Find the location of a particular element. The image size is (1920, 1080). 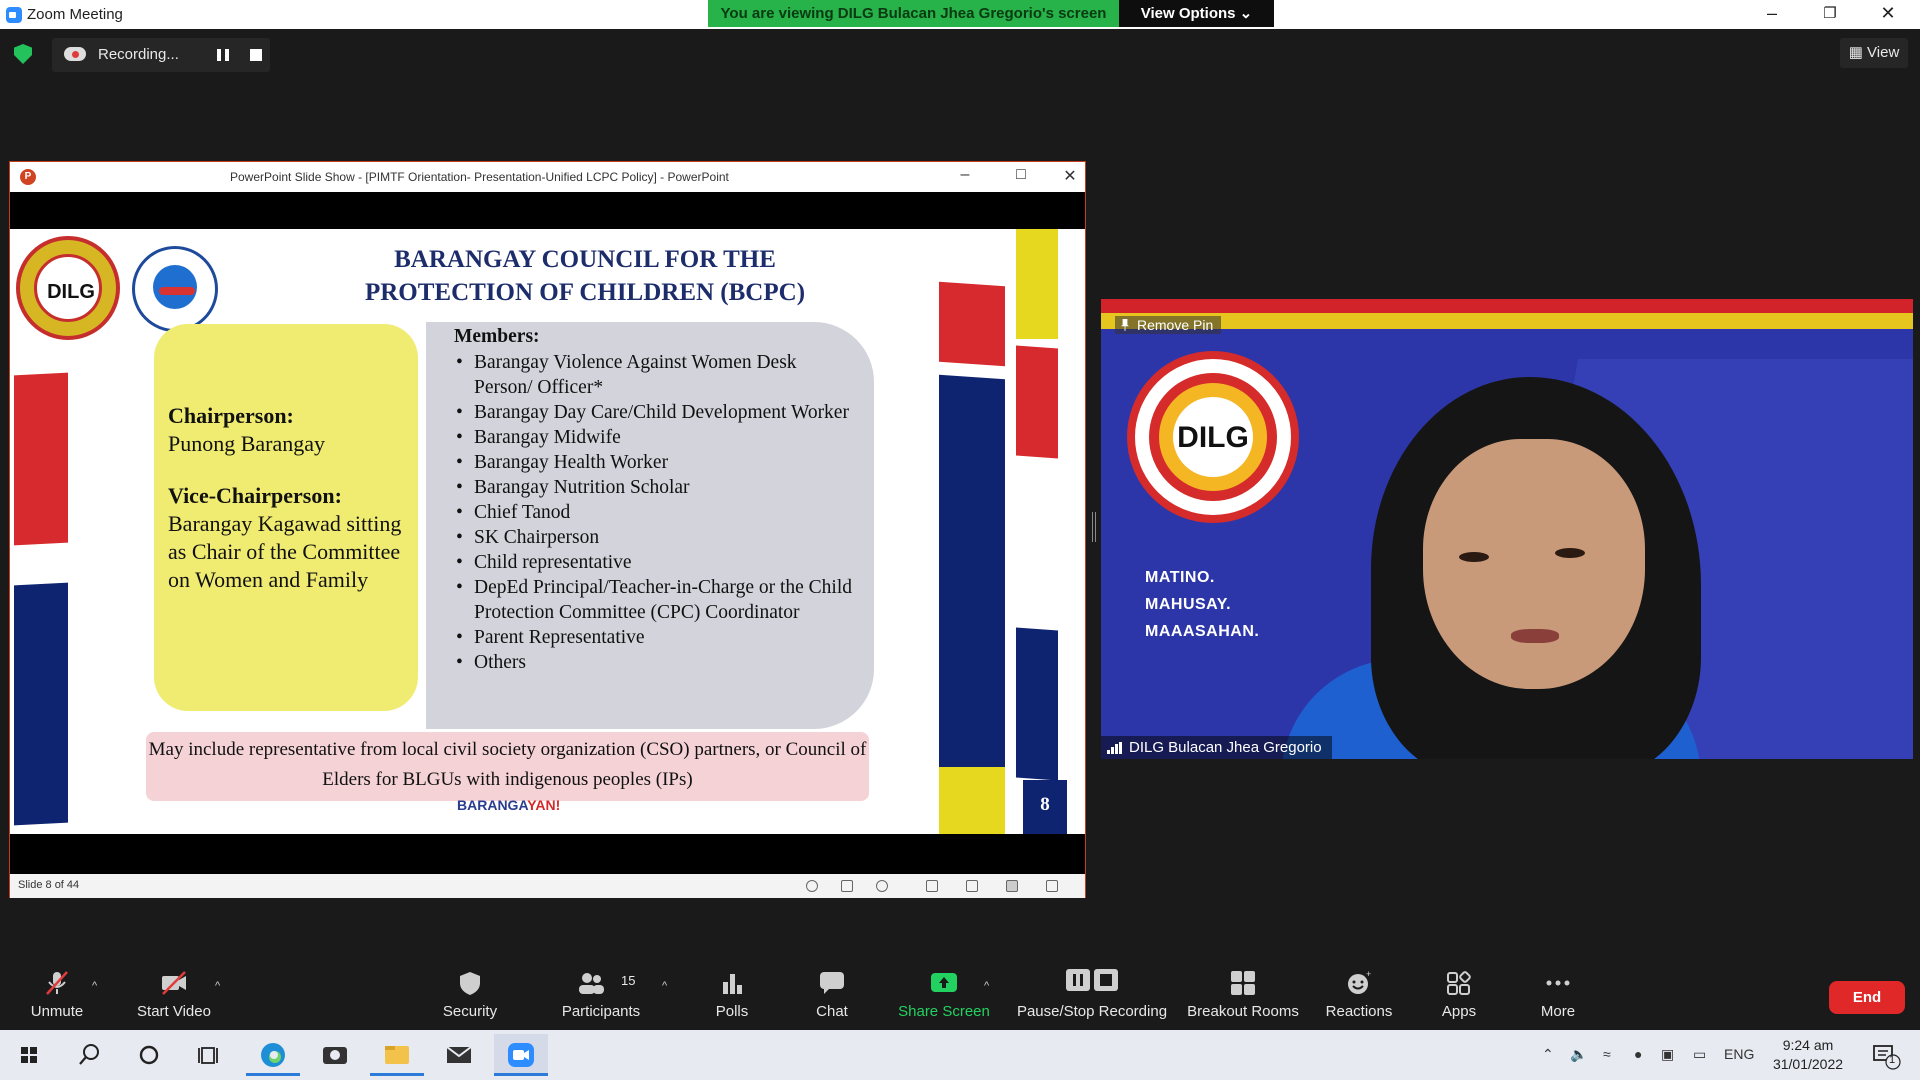

slideshow-status-bar: Slide 8 of 44 is located at coordinates (547, 886).